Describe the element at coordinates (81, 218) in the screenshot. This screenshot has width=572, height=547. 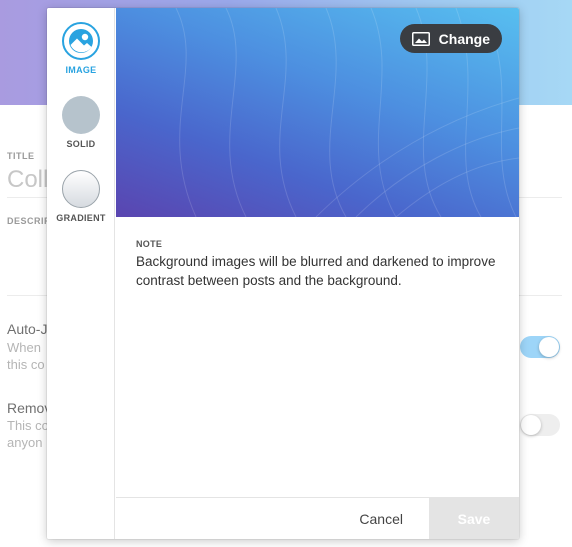
I see `option-gradient-label: GRADIENT` at that location.